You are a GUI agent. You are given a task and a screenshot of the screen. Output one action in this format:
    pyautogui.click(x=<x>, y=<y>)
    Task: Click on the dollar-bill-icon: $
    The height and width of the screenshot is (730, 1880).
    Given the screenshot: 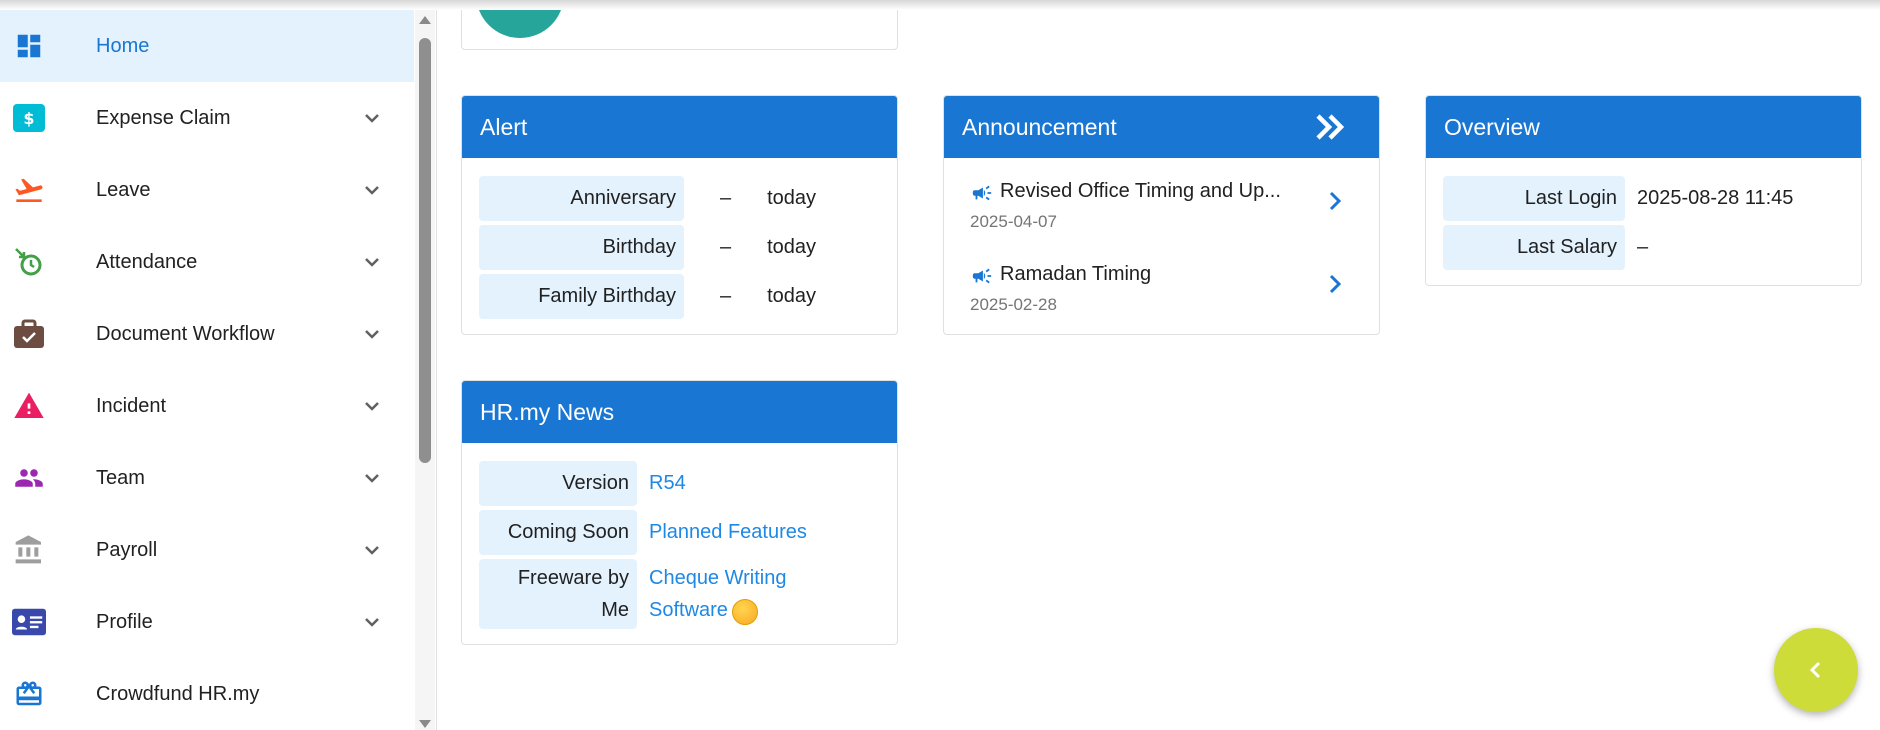 What is the action you would take?
    pyautogui.click(x=29, y=118)
    